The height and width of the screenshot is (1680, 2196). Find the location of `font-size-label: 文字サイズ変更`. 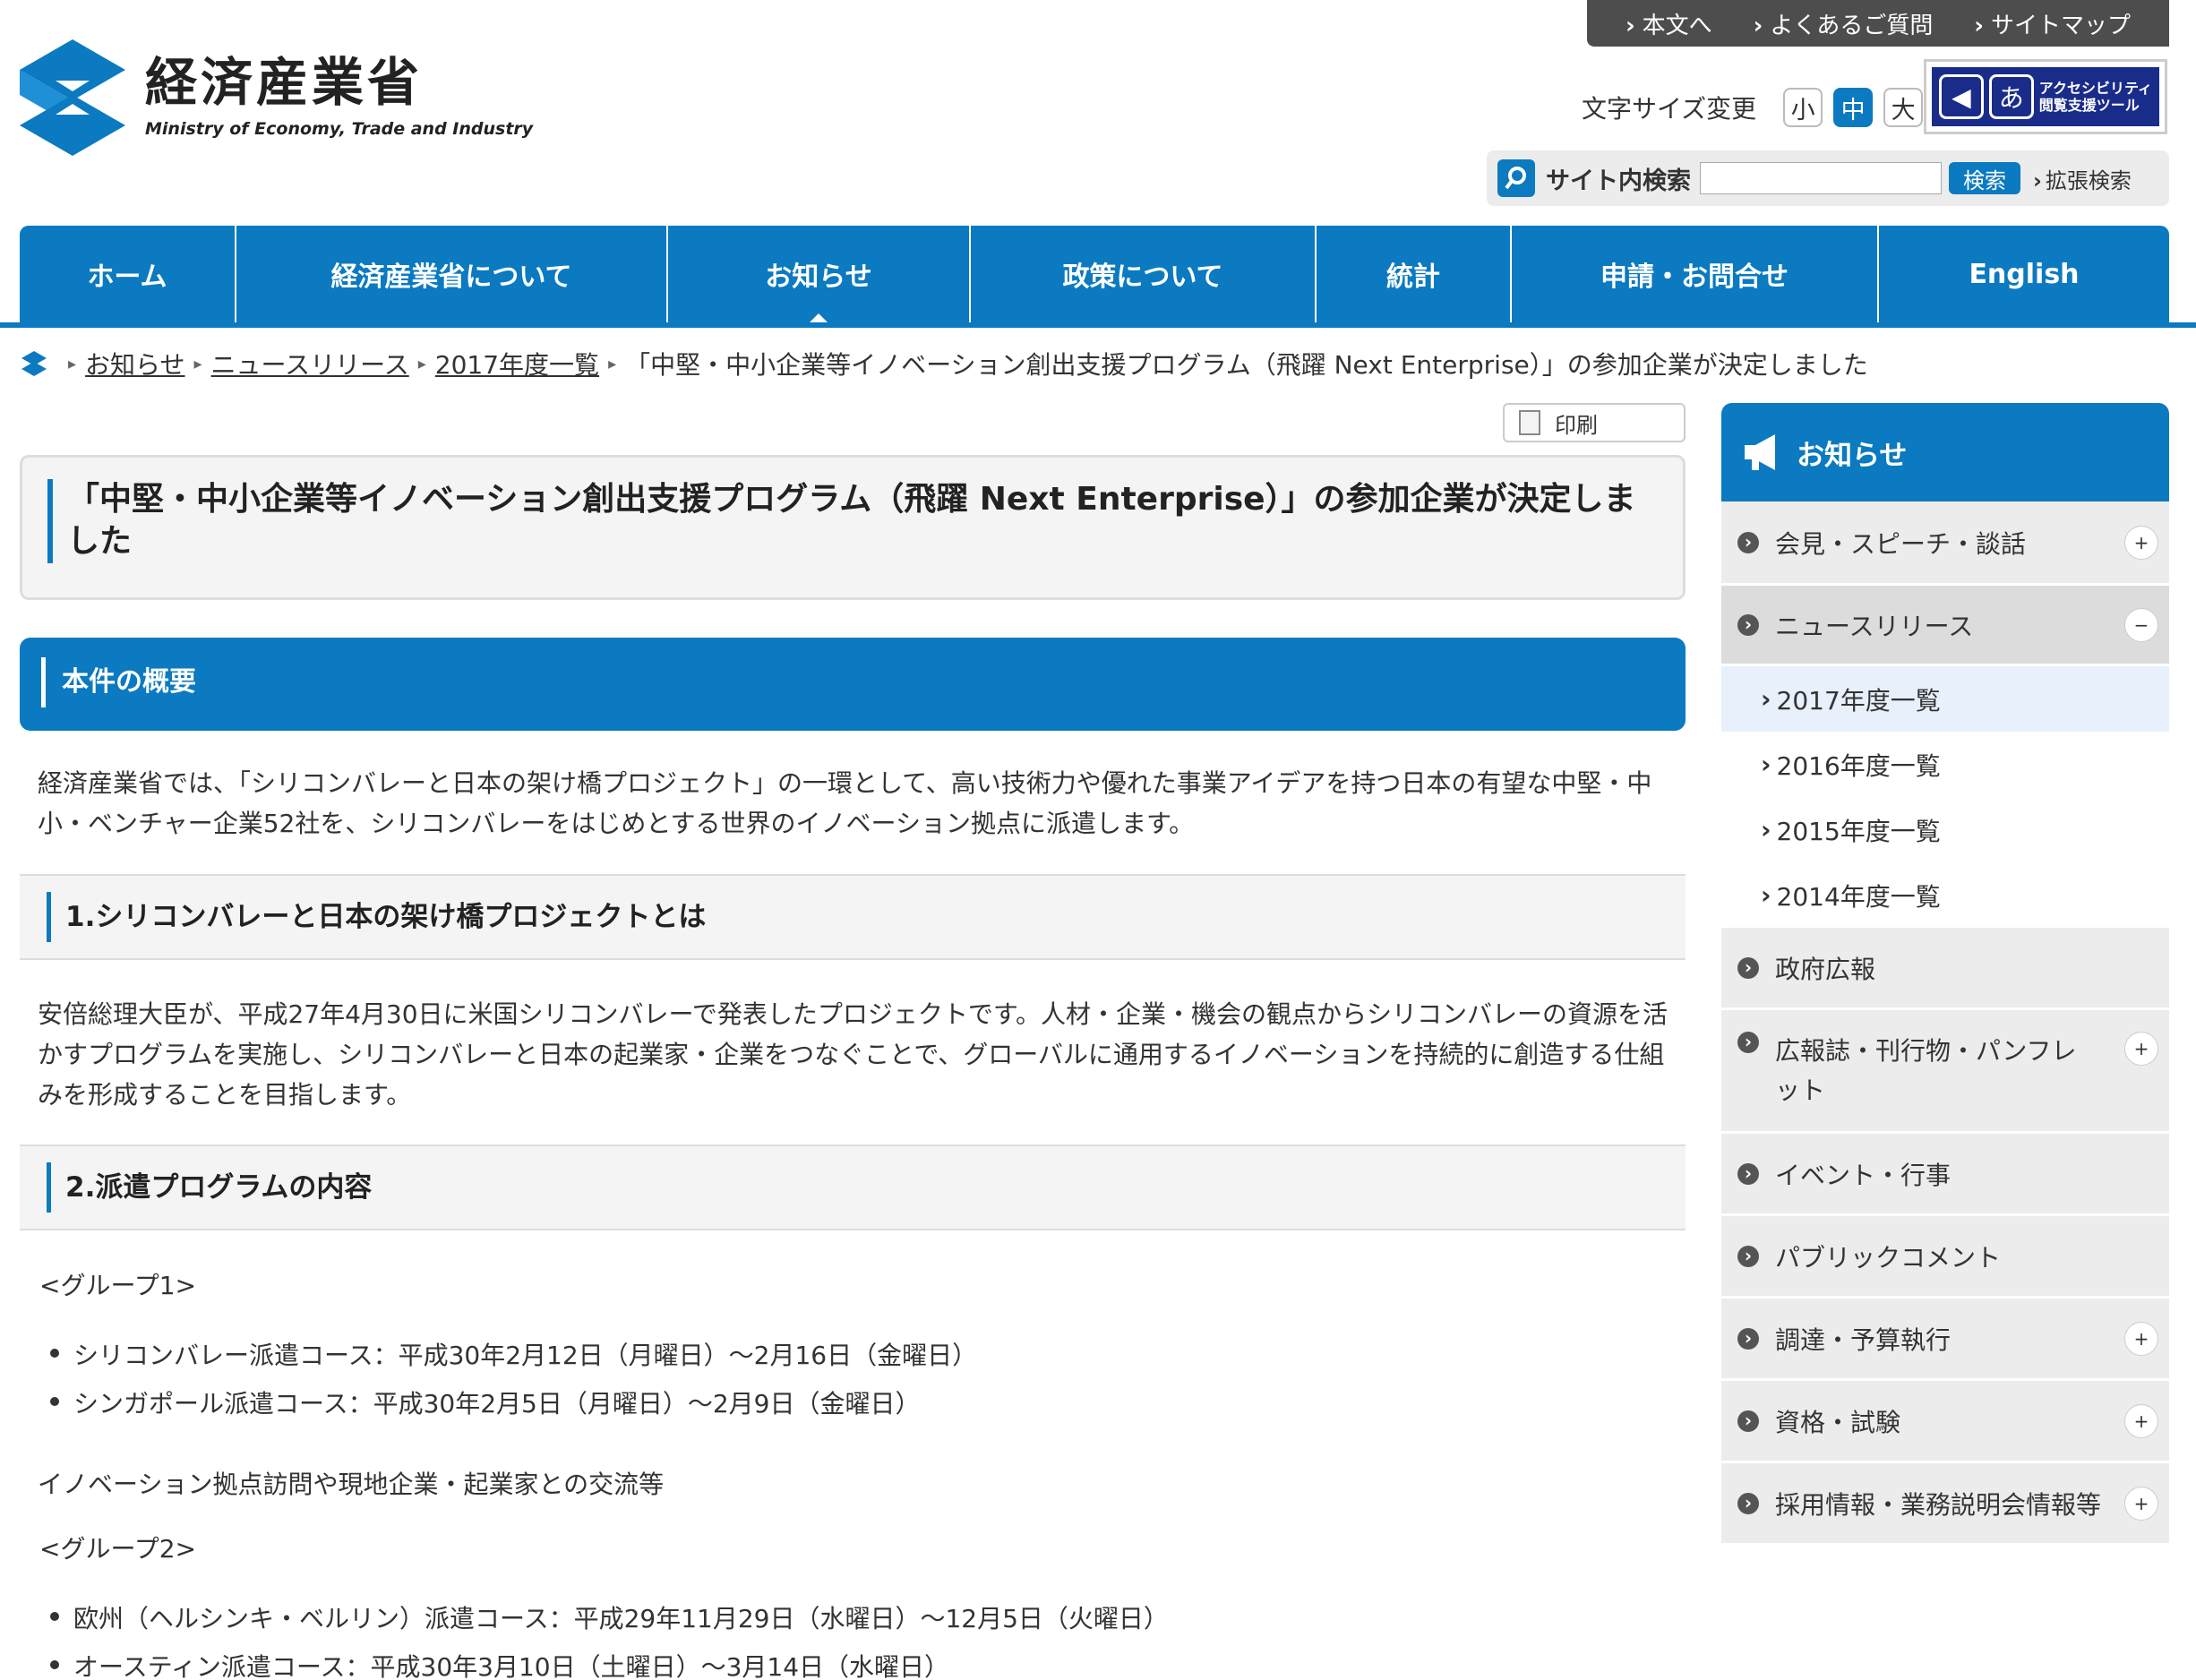

font-size-label: 文字サイズ変更 is located at coordinates (1670, 109).